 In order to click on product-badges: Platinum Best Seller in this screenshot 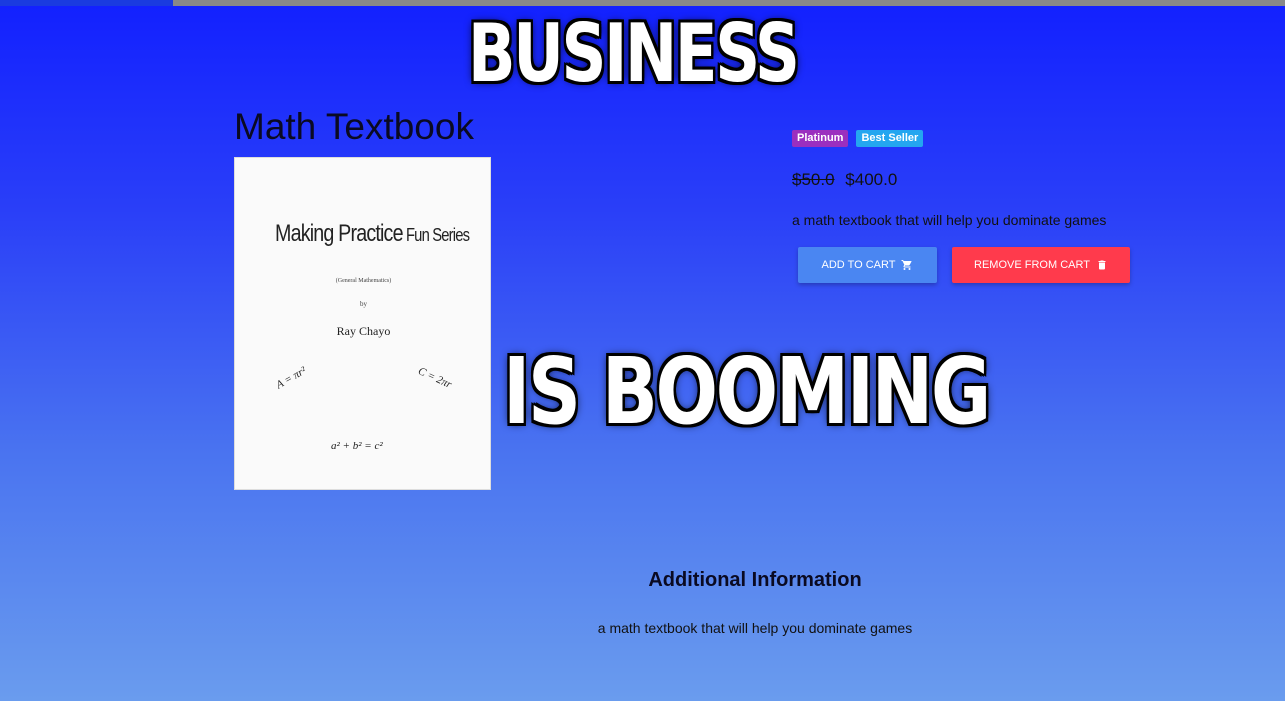, I will do `click(858, 138)`.